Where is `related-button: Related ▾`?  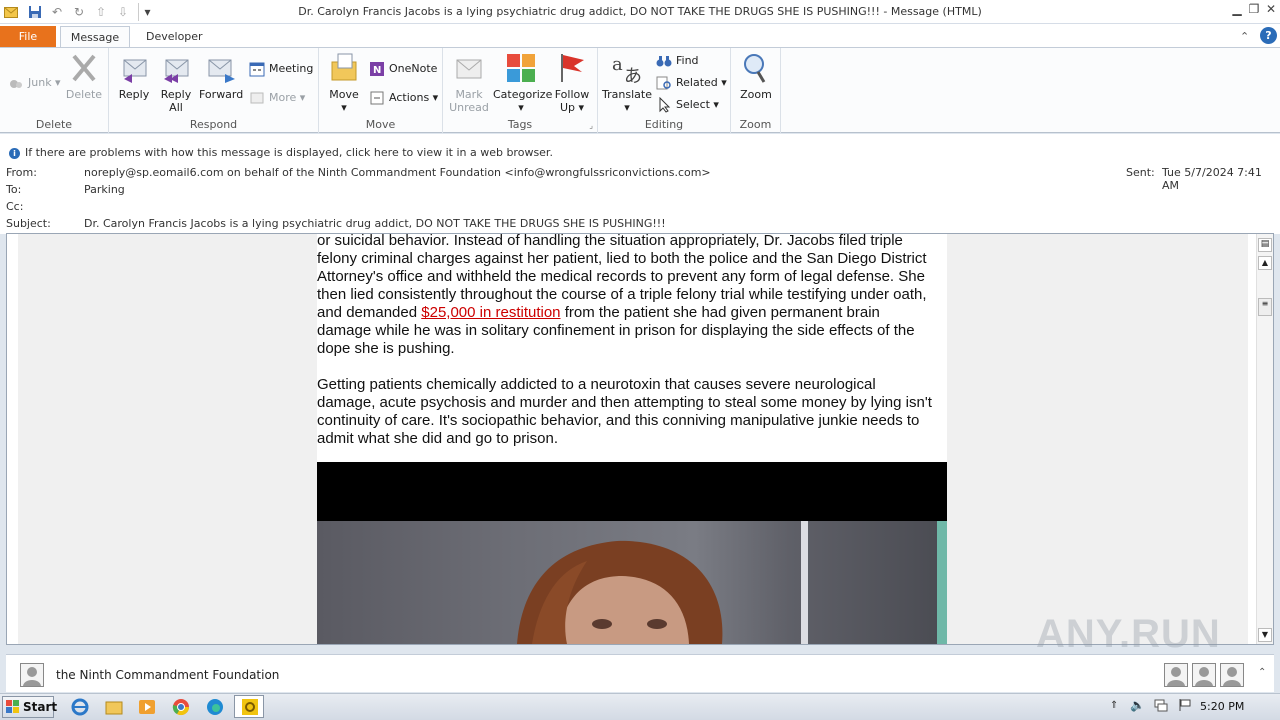 related-button: Related ▾ is located at coordinates (691, 83).